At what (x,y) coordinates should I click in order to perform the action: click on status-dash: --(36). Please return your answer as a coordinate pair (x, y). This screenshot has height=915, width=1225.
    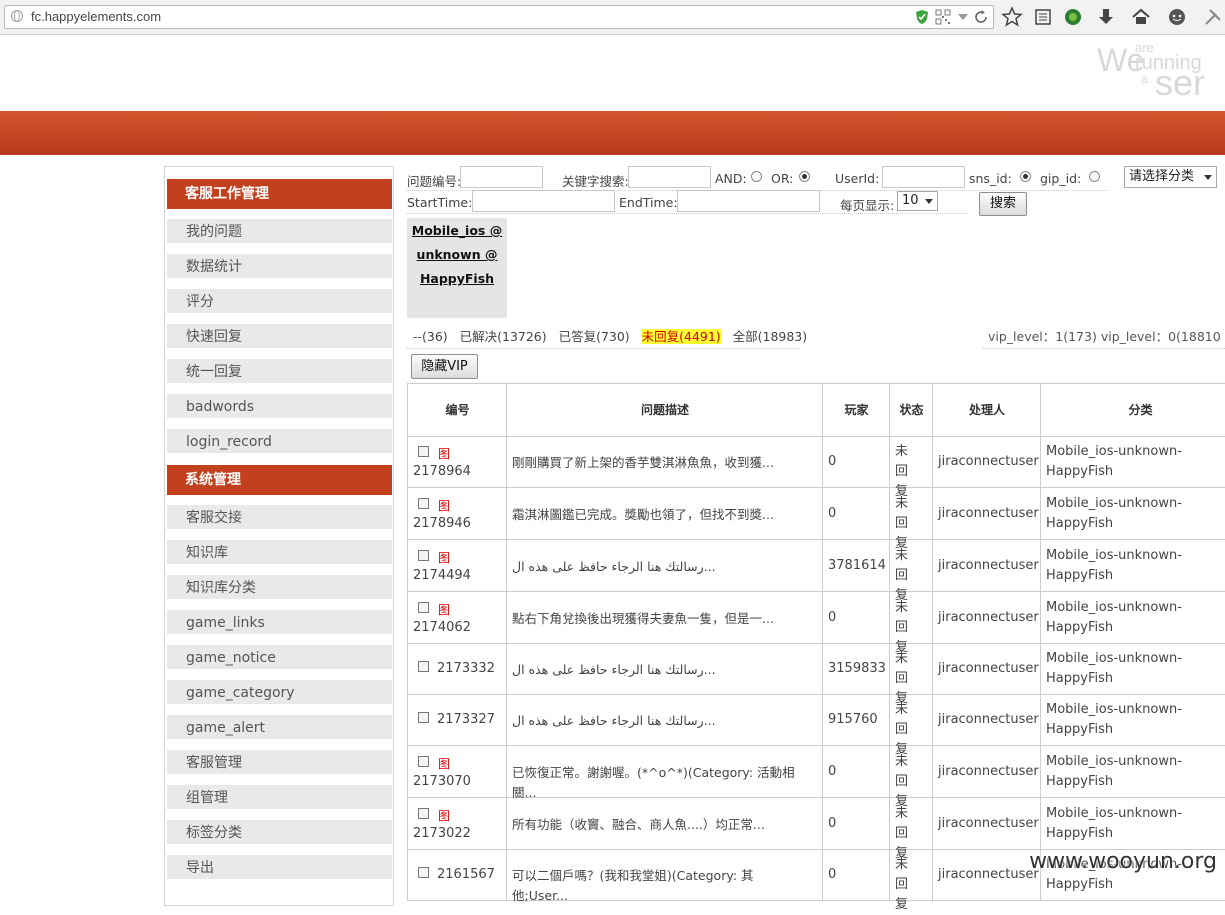
    Looking at the image, I should click on (430, 336).